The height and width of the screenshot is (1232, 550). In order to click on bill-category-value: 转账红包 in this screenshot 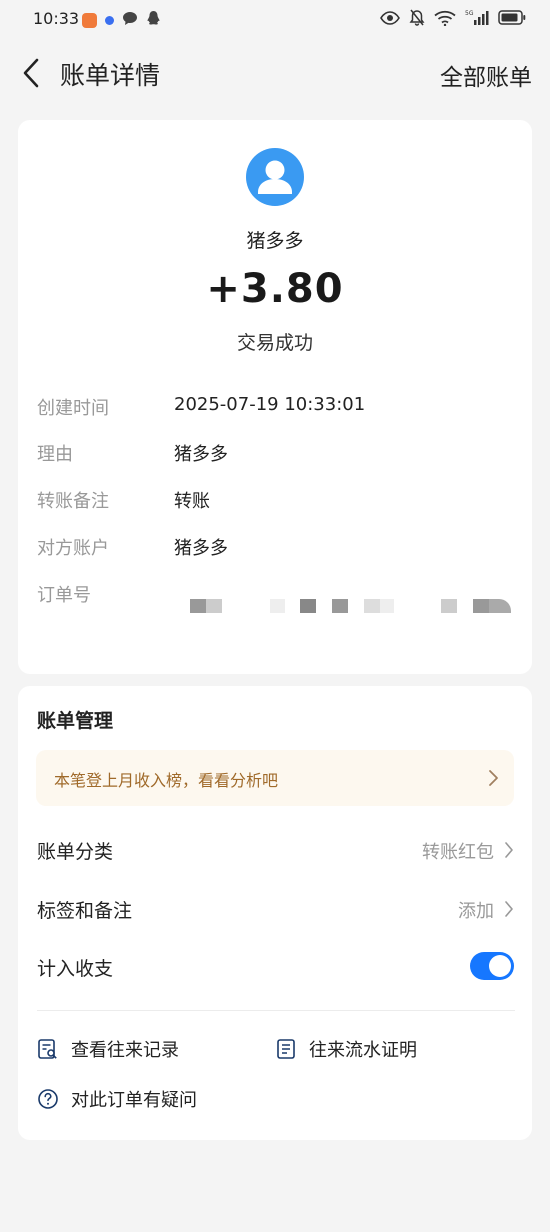, I will do `click(458, 852)`.